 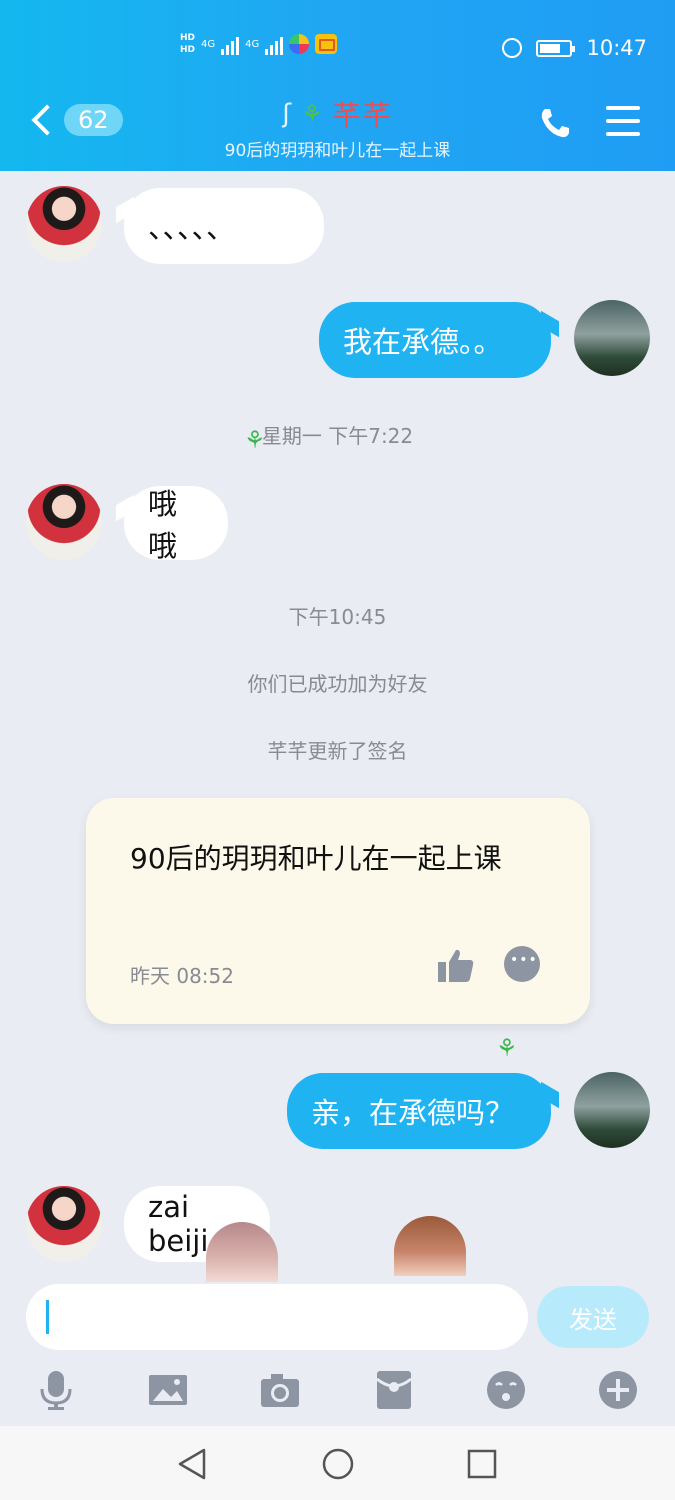 I want to click on message-bubble-in: 、、、、、, so click(x=224, y=226).